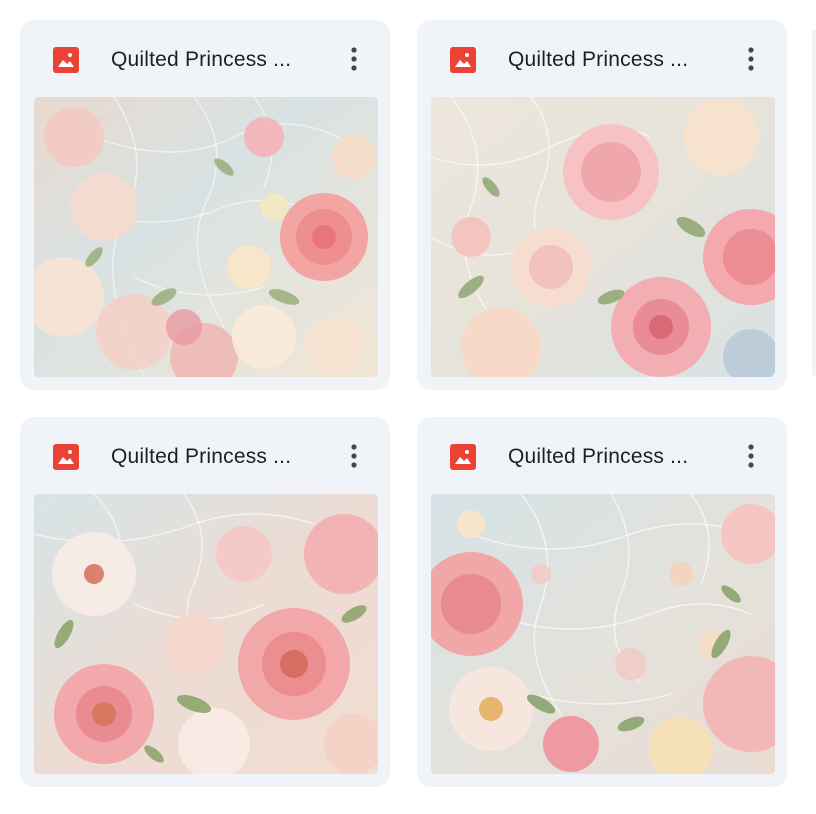  What do you see at coordinates (814, 203) in the screenshot?
I see `adjacent-card-edge` at bounding box center [814, 203].